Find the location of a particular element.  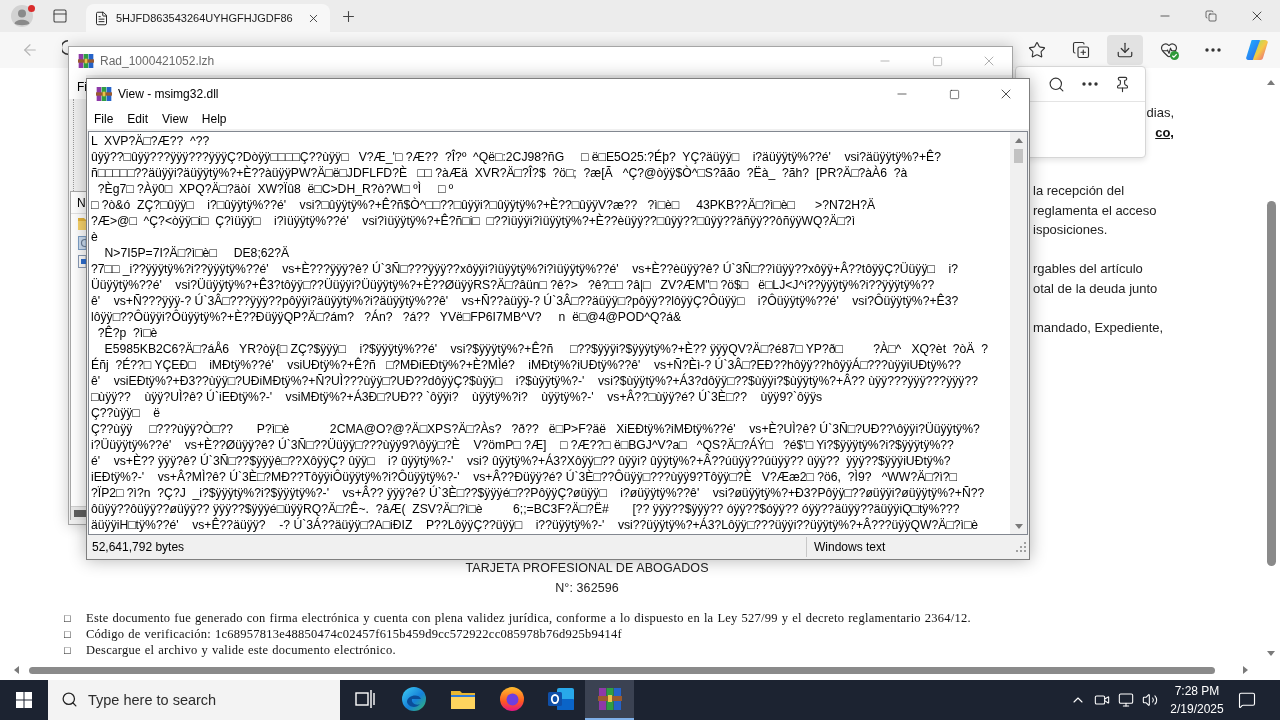

menu-item: Edit is located at coordinates (138, 119).